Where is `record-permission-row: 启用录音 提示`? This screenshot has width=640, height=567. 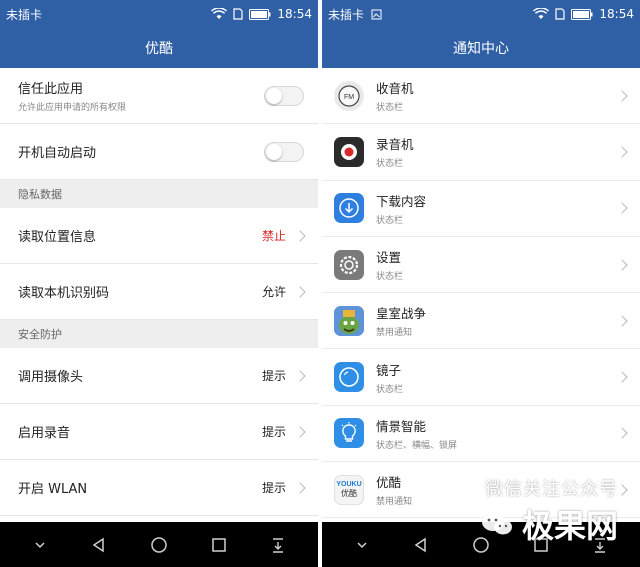 record-permission-row: 启用录音 提示 is located at coordinates (159, 432).